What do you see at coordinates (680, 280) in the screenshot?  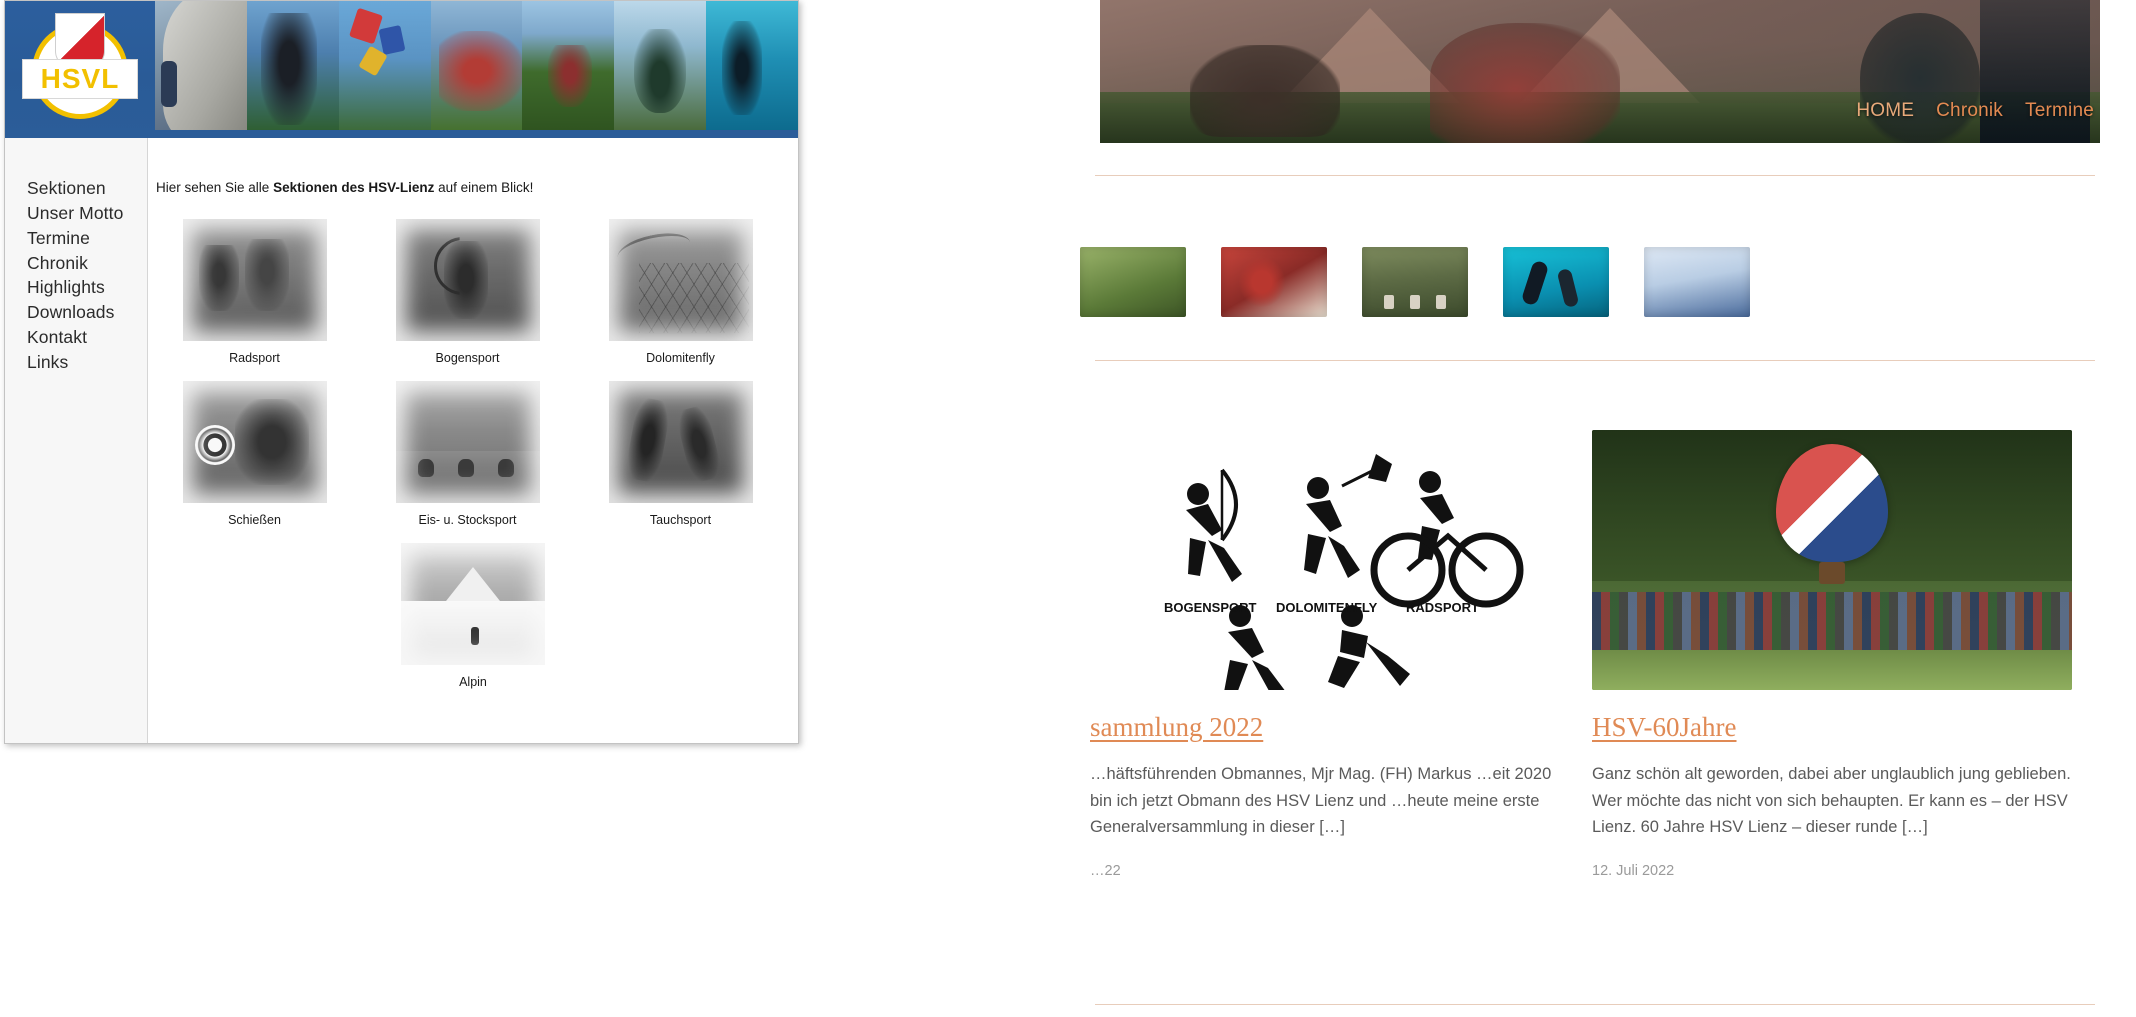 I see `section-thumb-dolomitenfly` at bounding box center [680, 280].